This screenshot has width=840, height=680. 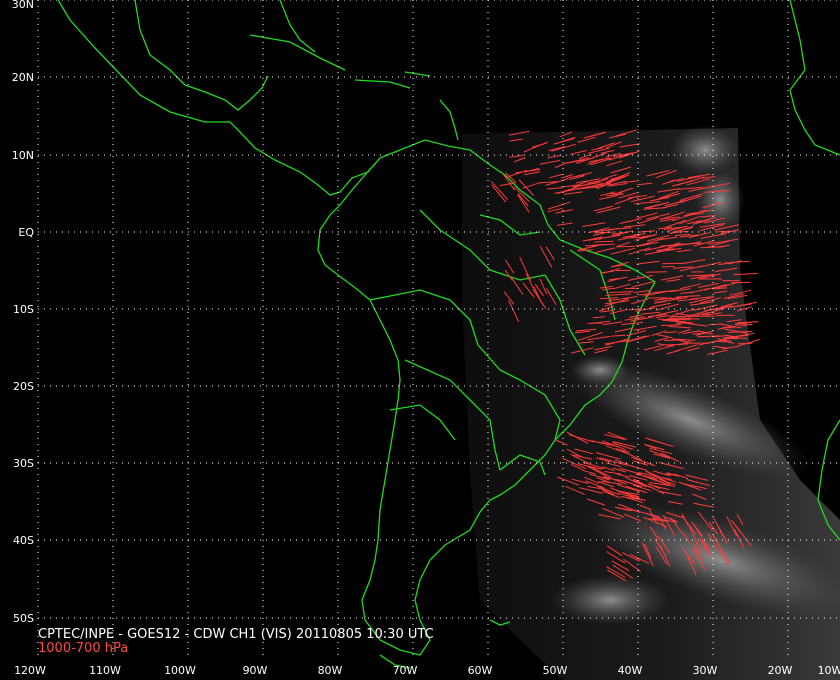 What do you see at coordinates (23, 386) in the screenshot?
I see `lat-label: 20S` at bounding box center [23, 386].